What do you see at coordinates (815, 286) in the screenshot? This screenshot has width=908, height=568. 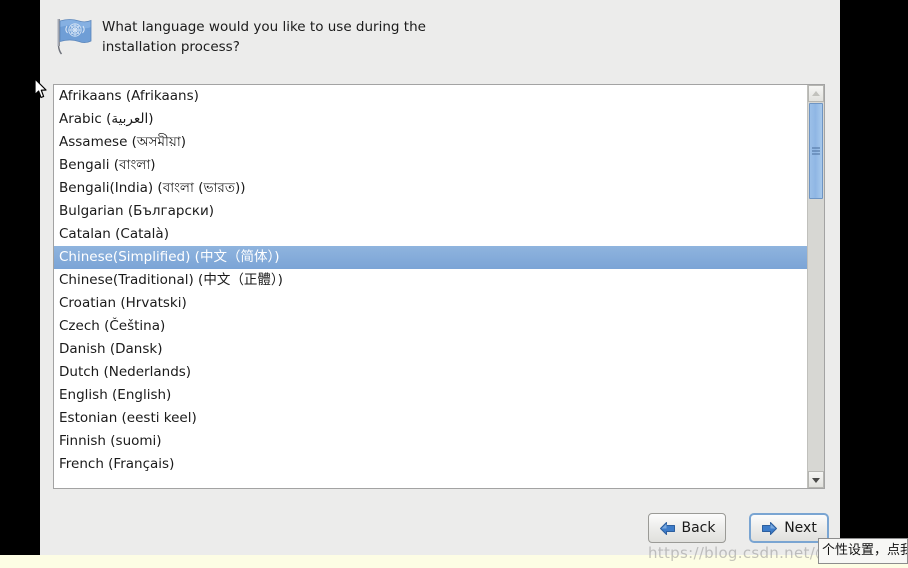 I see `list-scrollbar` at bounding box center [815, 286].